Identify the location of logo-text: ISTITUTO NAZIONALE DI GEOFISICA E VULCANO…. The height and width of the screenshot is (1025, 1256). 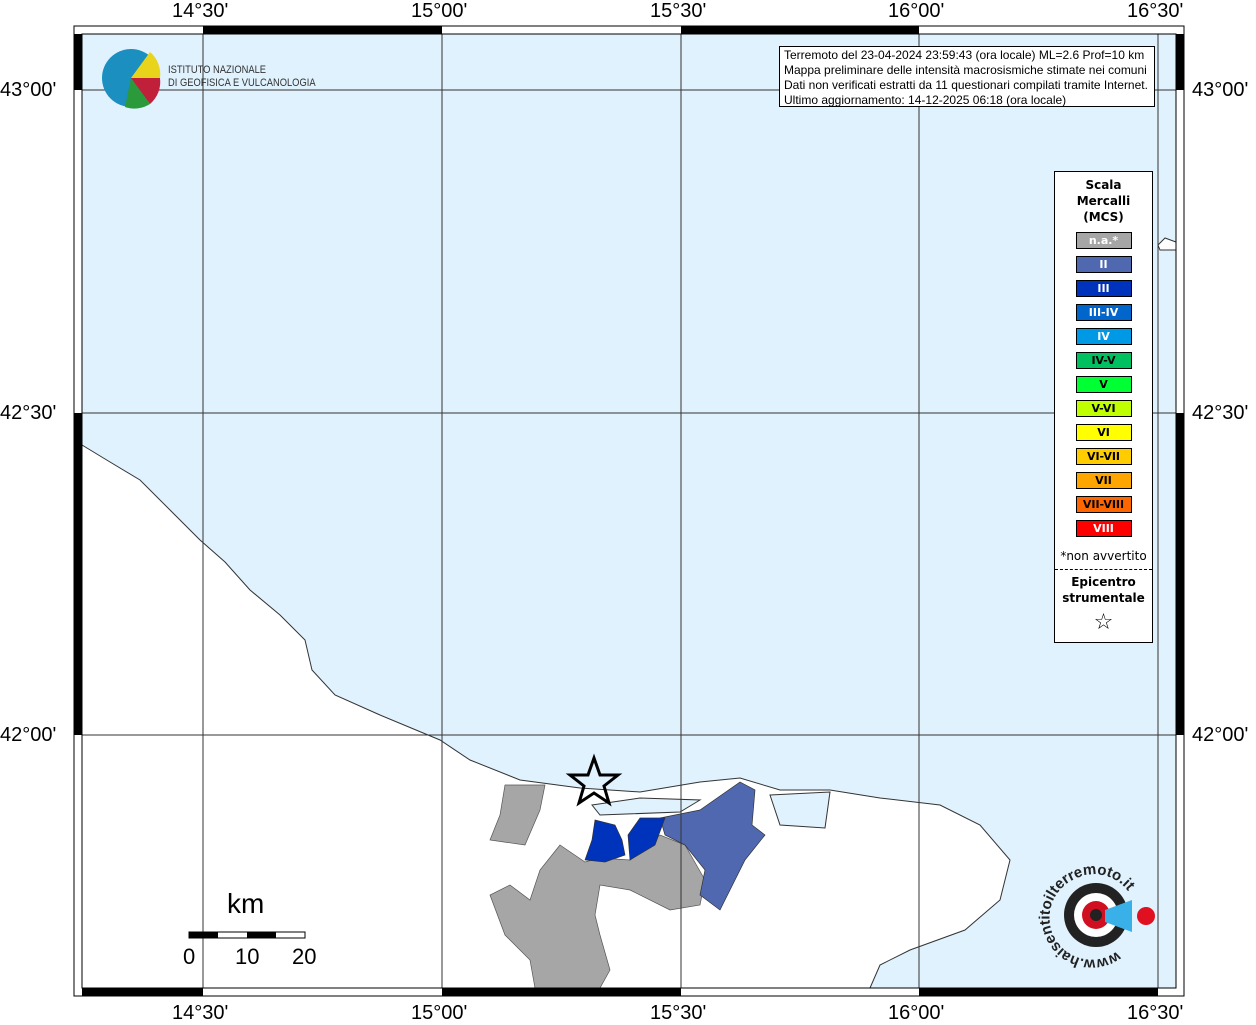
(242, 77).